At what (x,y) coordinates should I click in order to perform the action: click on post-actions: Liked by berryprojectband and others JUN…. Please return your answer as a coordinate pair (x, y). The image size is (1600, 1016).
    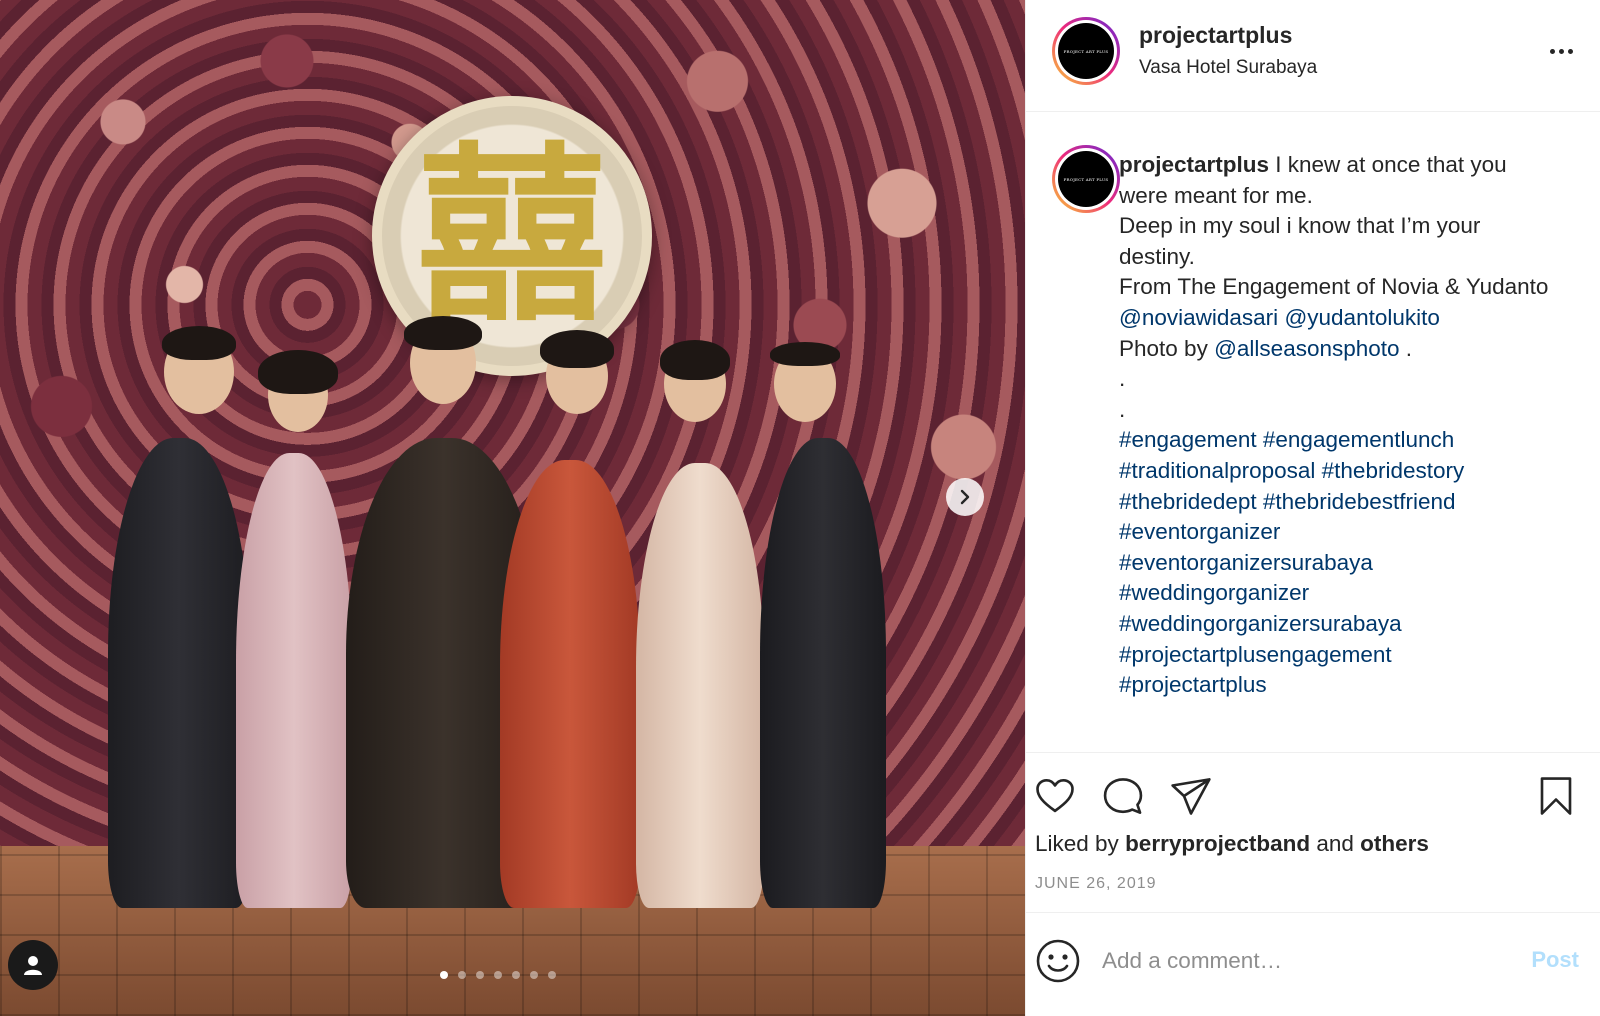
    Looking at the image, I should click on (1313, 832).